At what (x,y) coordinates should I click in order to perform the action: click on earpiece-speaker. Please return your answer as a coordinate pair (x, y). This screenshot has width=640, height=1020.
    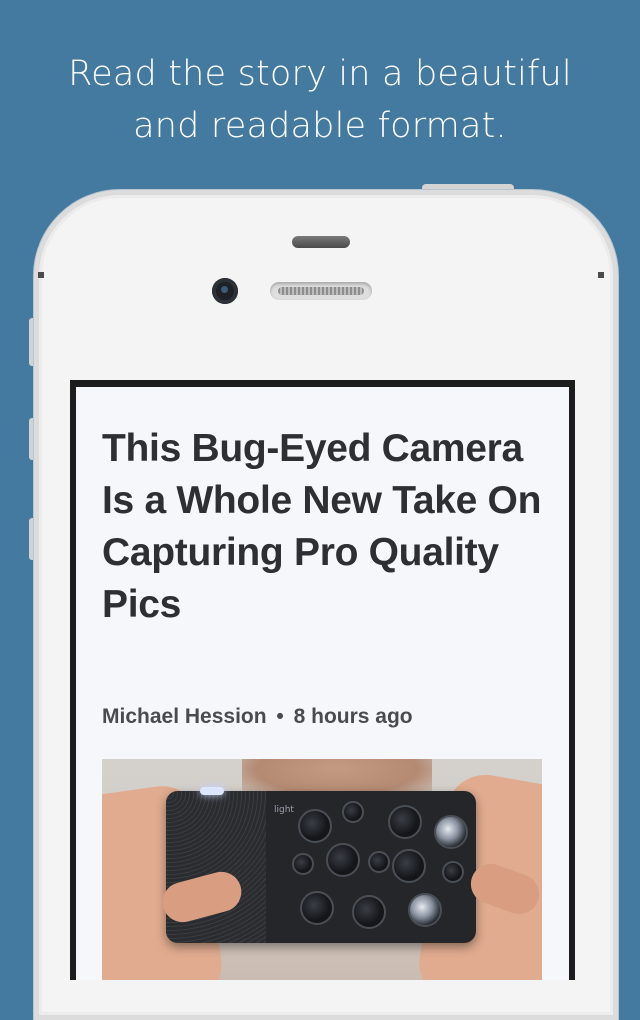
    Looking at the image, I should click on (321, 291).